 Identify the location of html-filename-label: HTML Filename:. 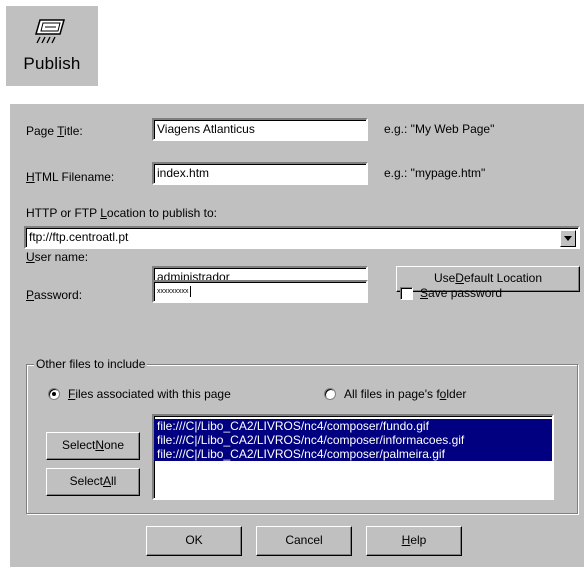
(70, 177).